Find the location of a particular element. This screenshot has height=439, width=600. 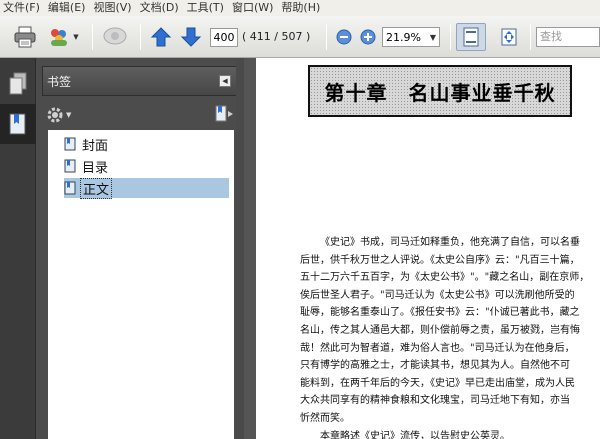

panel-title: 书签 is located at coordinates (59, 81).